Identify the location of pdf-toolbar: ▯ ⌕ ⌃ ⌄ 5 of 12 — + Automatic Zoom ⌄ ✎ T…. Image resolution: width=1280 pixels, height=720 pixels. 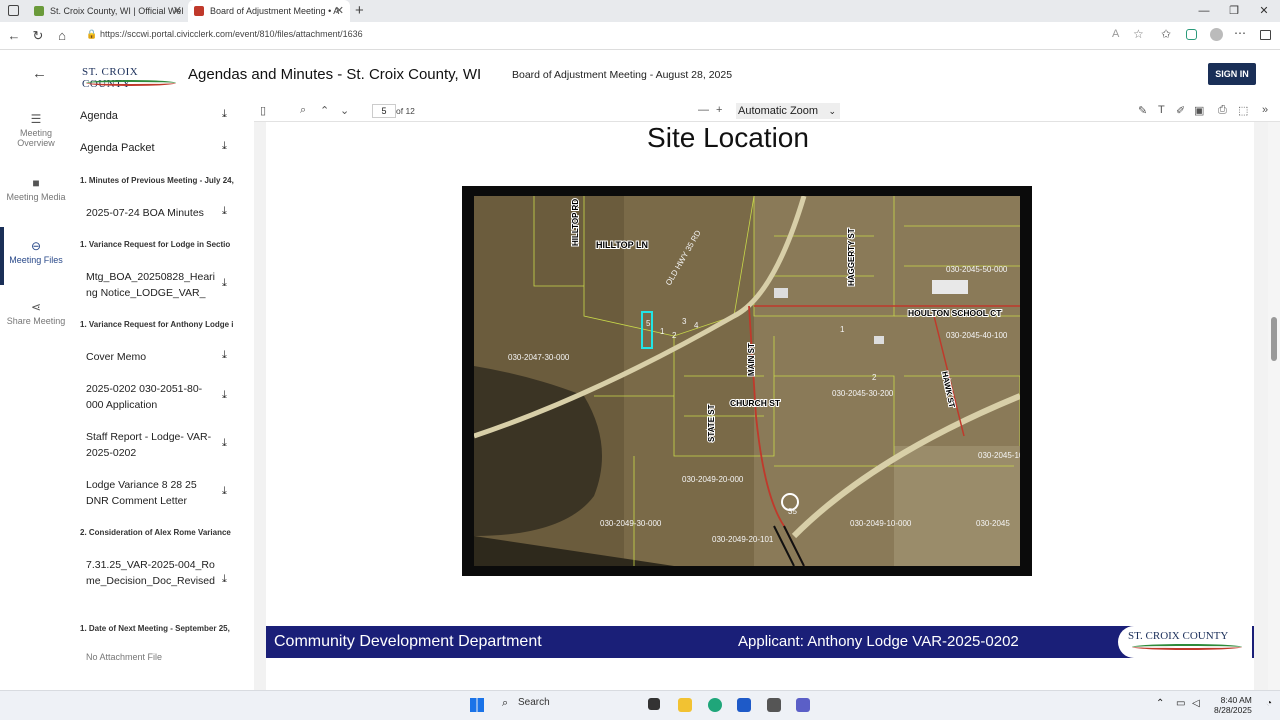
(767, 111).